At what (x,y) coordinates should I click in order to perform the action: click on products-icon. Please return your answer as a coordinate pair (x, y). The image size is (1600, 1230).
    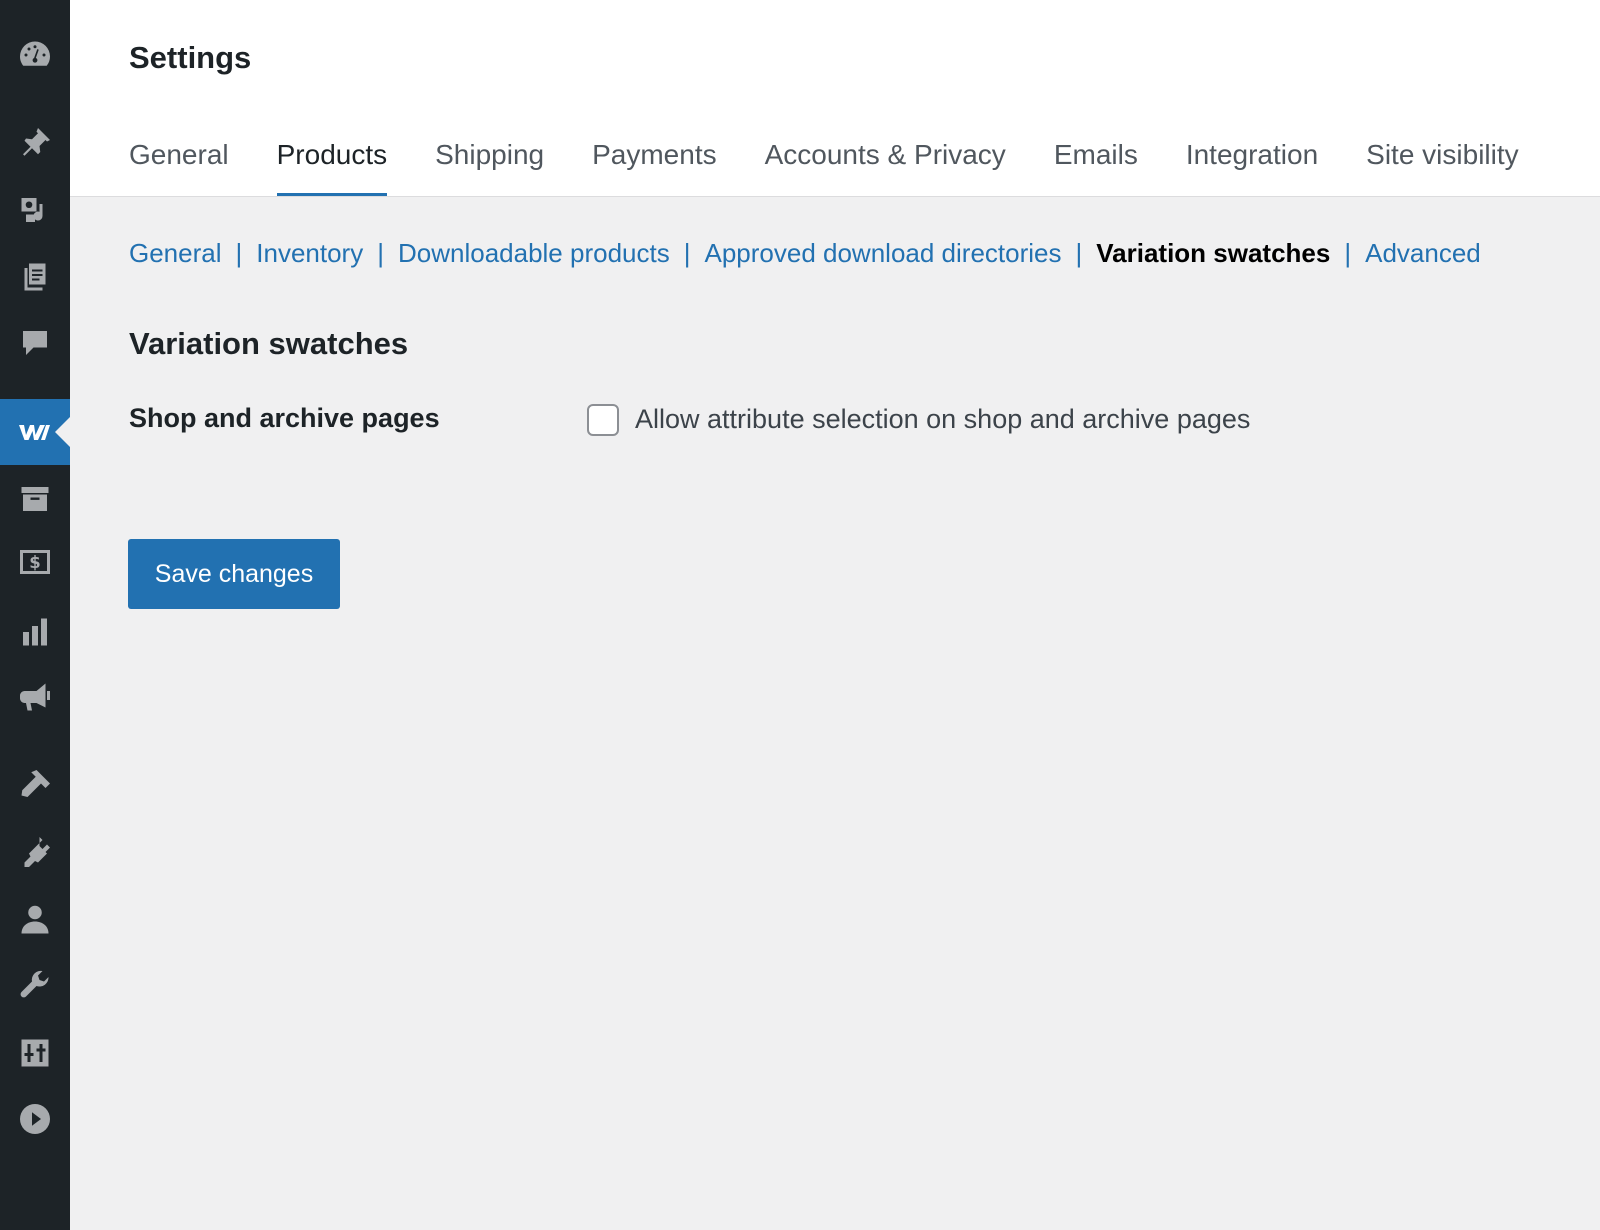
    Looking at the image, I should click on (35, 499).